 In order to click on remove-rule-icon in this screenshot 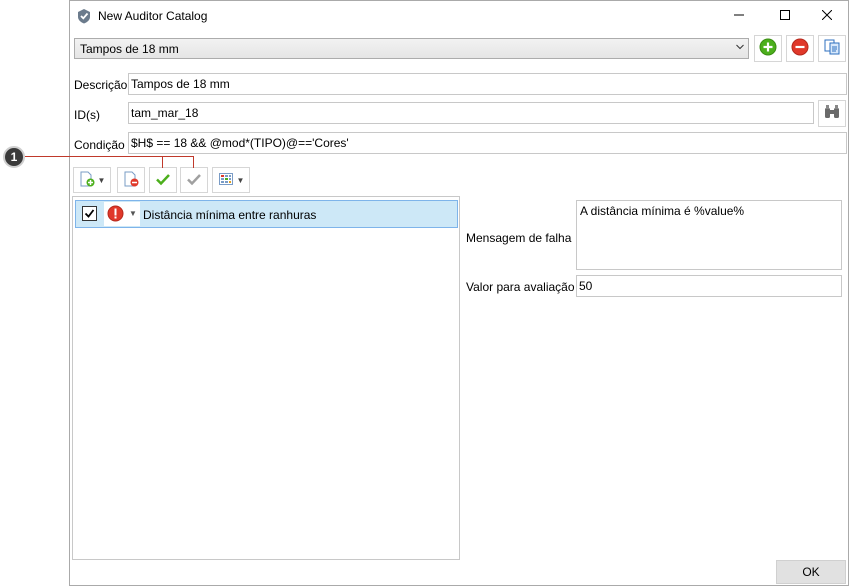, I will do `click(131, 180)`.